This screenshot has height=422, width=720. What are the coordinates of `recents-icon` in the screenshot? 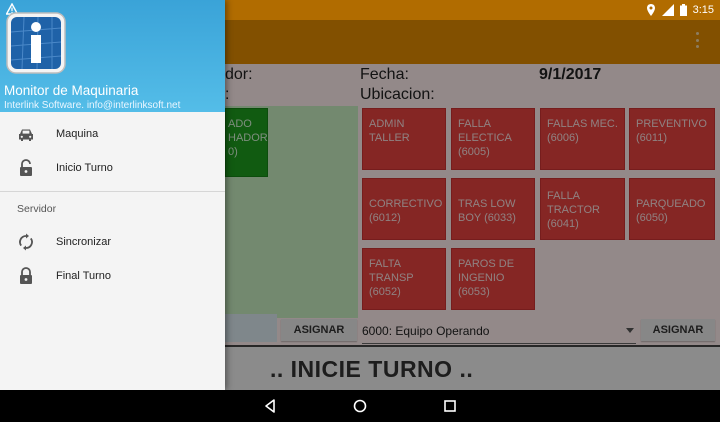 It's located at (450, 406).